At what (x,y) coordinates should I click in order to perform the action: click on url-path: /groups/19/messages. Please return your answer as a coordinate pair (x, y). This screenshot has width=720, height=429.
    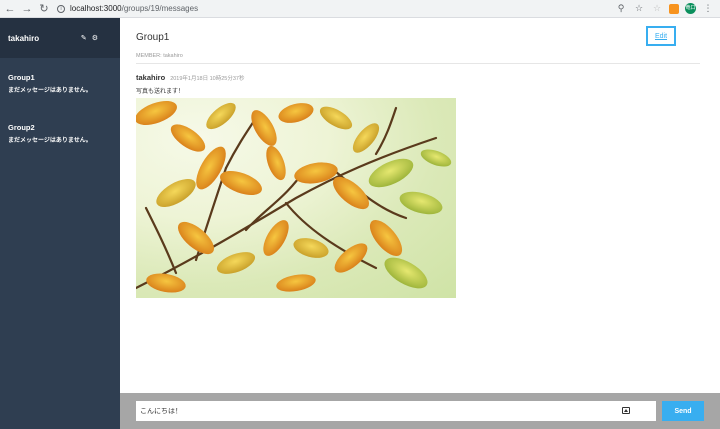
    Looking at the image, I should click on (160, 8).